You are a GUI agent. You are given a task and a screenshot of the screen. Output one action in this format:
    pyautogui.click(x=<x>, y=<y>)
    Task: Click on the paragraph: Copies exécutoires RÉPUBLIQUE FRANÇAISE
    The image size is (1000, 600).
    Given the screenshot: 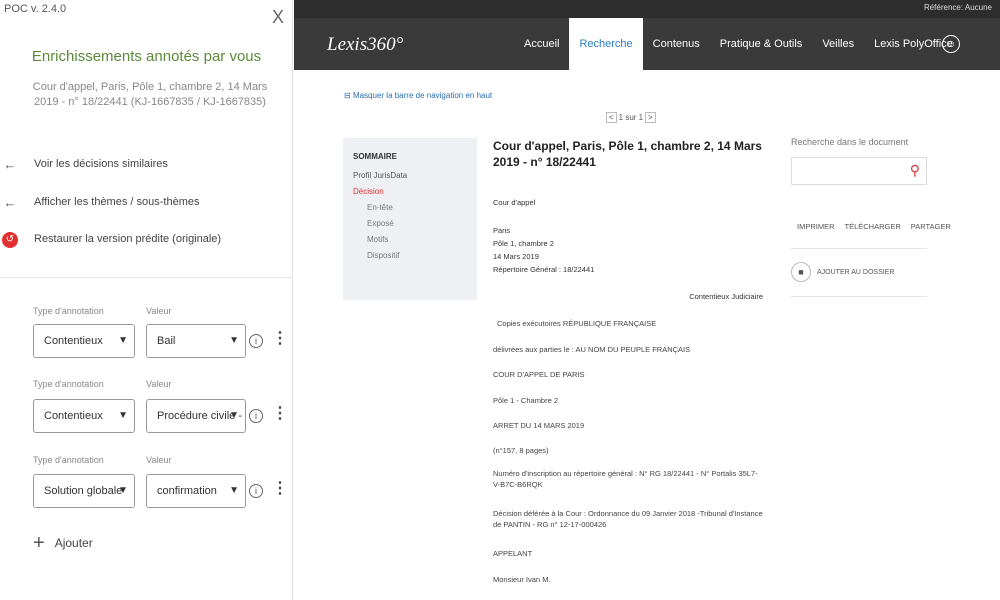 What is the action you would take?
    pyautogui.click(x=577, y=323)
    